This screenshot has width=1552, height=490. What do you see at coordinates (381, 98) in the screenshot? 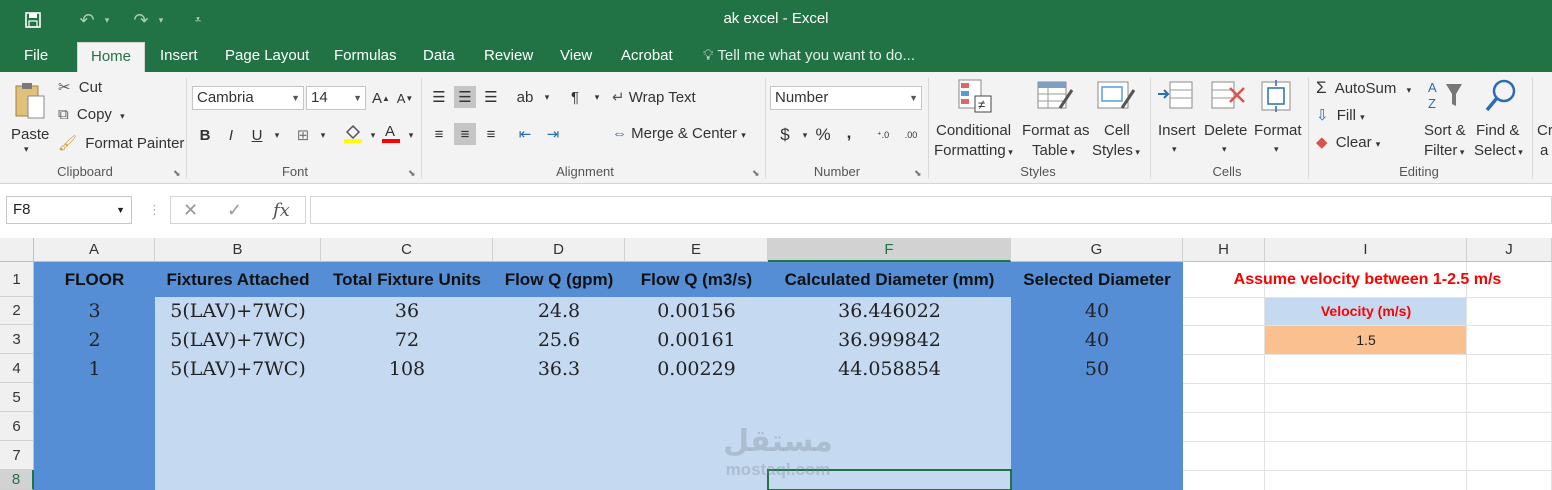
I see `increase-font-icon: A ▲` at bounding box center [381, 98].